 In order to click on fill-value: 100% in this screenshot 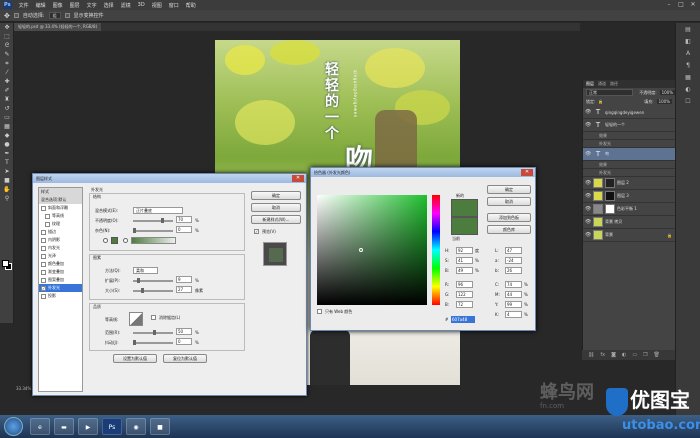, I will do `click(664, 101)`.